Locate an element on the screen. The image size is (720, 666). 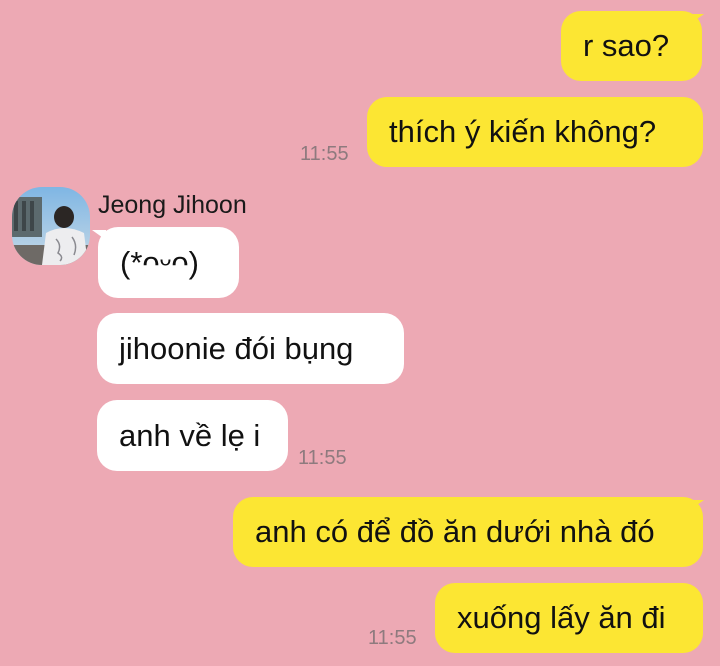
incoming-message: (*ᴖᵕᴖ) is located at coordinates (168, 262).